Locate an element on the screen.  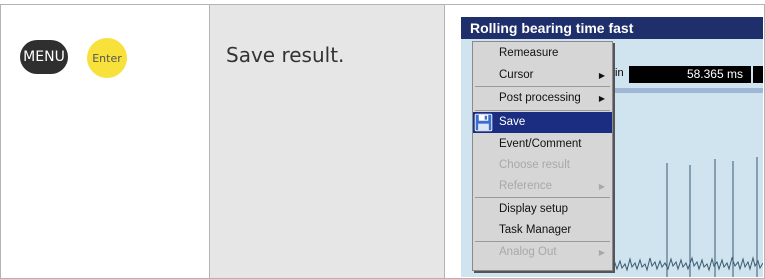
menu-item-label: Remeasure is located at coordinates (529, 53).